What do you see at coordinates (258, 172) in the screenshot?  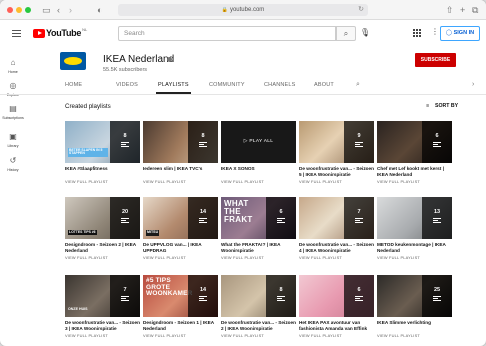 I see `playlist-title: IKEA X SONOS` at bounding box center [258, 172].